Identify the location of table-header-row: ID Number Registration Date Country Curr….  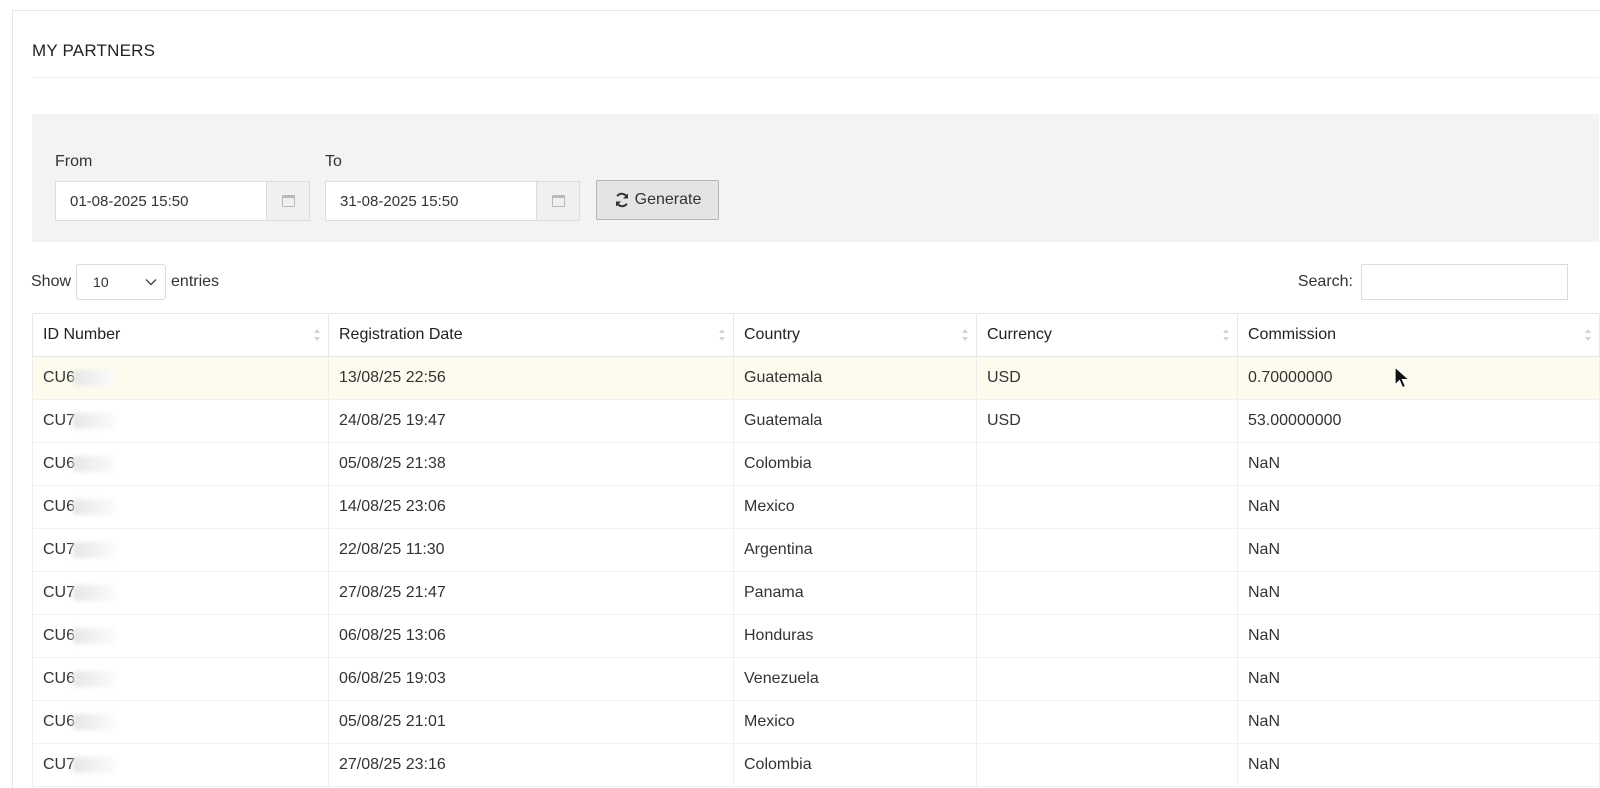
(816, 335).